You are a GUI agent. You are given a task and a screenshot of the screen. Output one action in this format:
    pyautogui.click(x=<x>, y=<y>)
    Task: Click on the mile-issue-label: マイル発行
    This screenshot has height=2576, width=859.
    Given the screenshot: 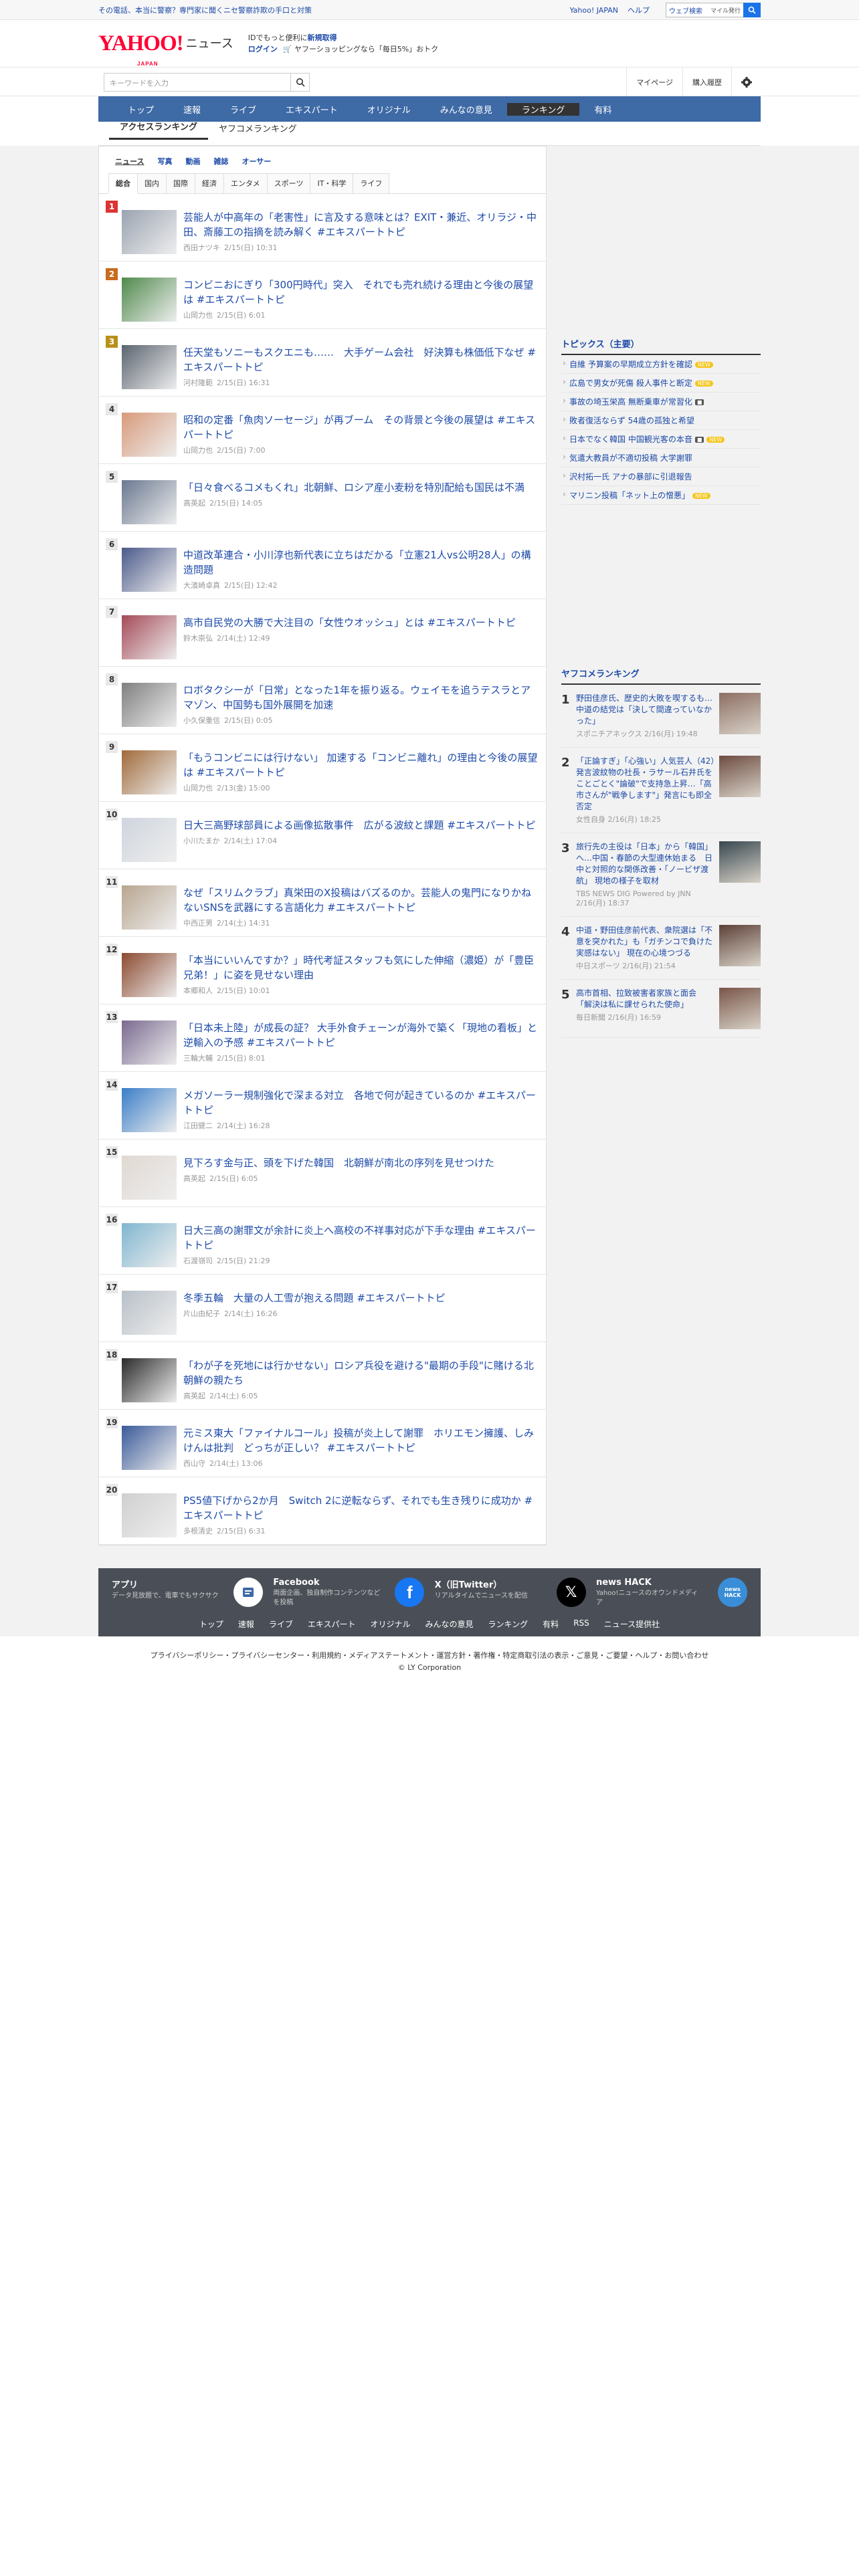 What is the action you would take?
    pyautogui.click(x=725, y=10)
    